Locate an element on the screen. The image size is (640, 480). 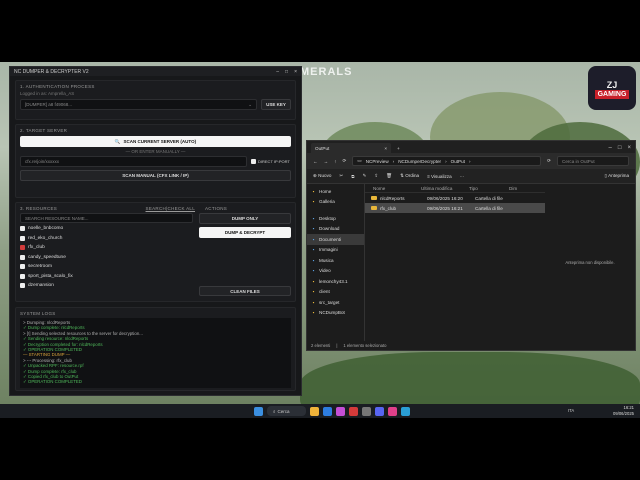
sidebar-item: ▪ lemonchy43.1 is located at coordinates (335, 281).